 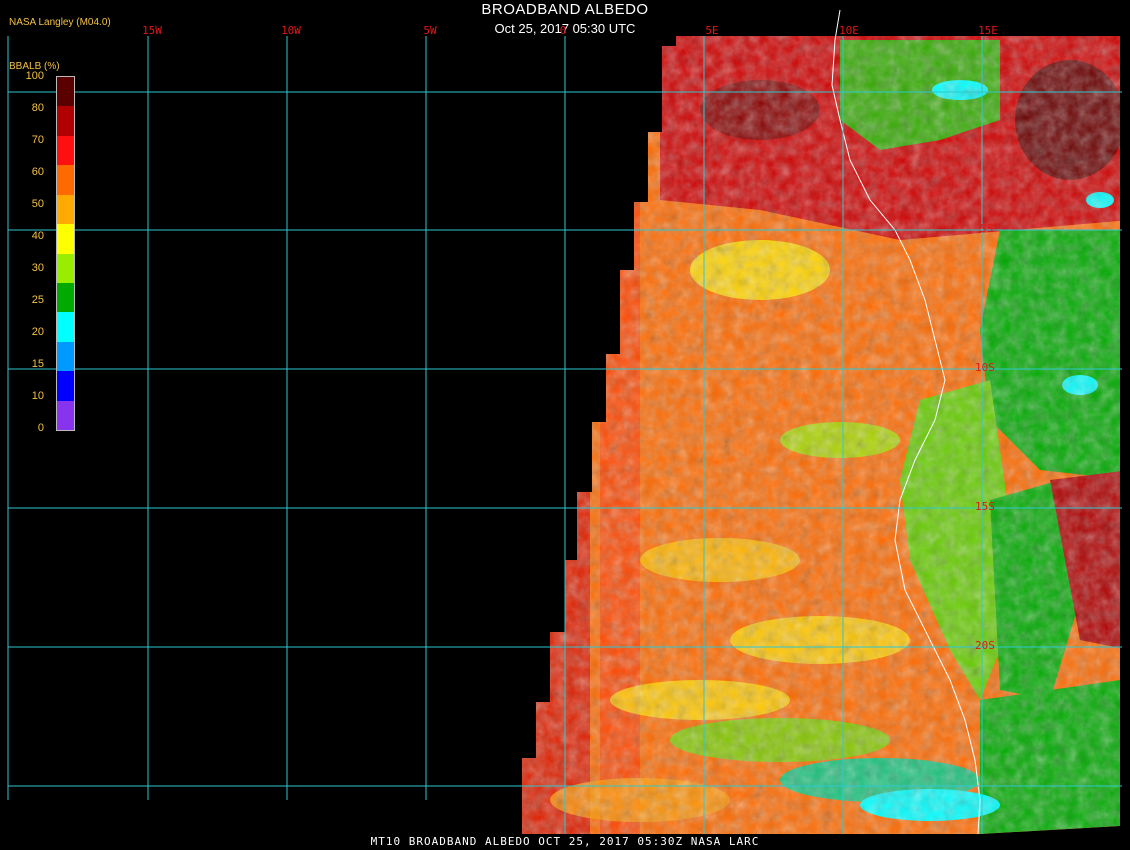 I want to click on legend-tick-label: 30, so click(x=37, y=268).